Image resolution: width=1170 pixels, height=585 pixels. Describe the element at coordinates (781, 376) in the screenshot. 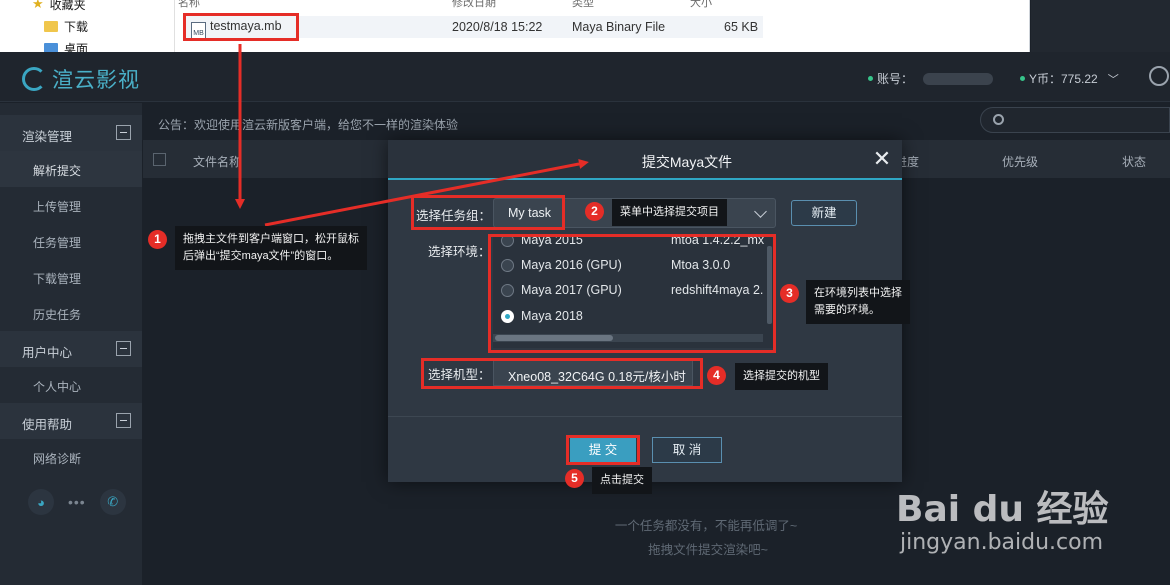

I see `step-tip-4: 选择提交的机型` at that location.